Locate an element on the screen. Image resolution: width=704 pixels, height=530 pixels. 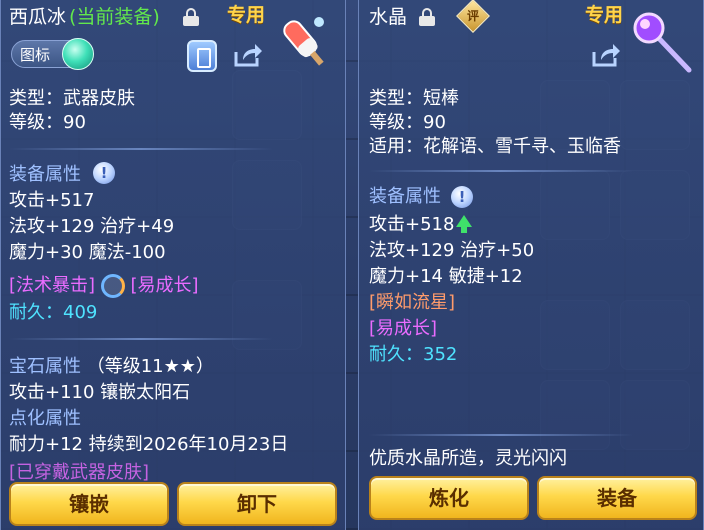
dot-line: 耐力+12 持续到2026年10月23日 is located at coordinates (149, 444).